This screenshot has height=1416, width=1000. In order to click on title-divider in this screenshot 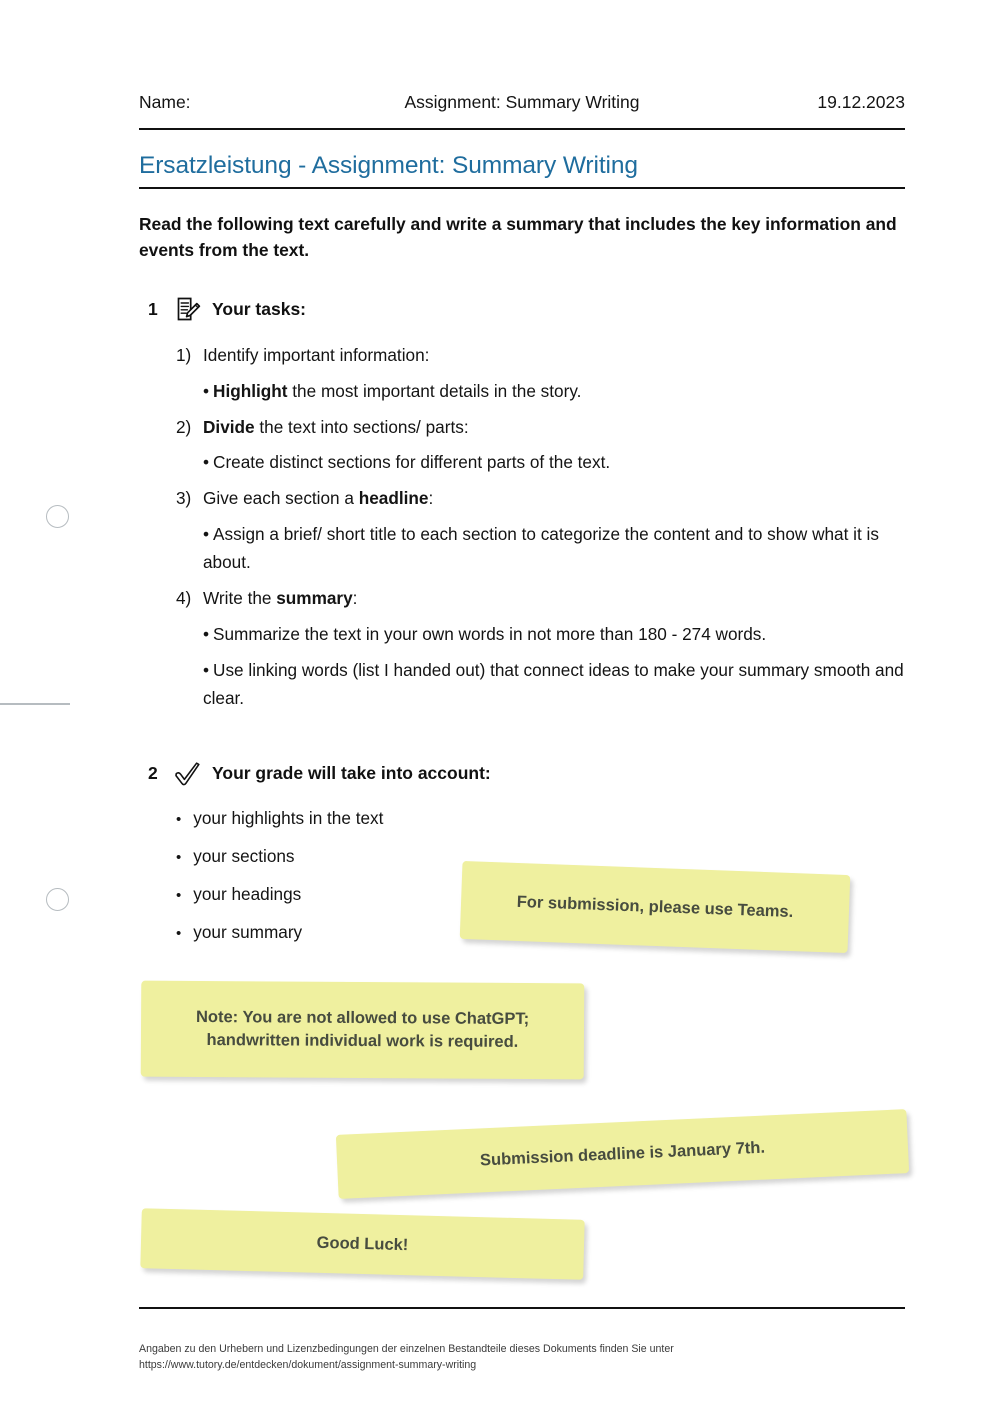, I will do `click(522, 188)`.